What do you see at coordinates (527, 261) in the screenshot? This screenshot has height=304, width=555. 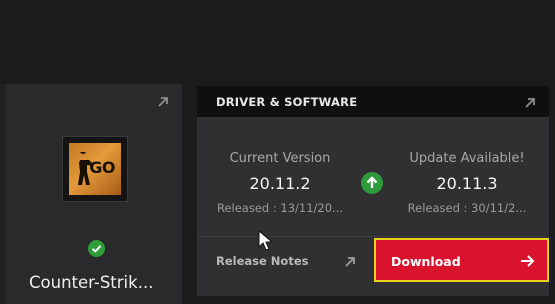 I see `right-arrow-icon` at bounding box center [527, 261].